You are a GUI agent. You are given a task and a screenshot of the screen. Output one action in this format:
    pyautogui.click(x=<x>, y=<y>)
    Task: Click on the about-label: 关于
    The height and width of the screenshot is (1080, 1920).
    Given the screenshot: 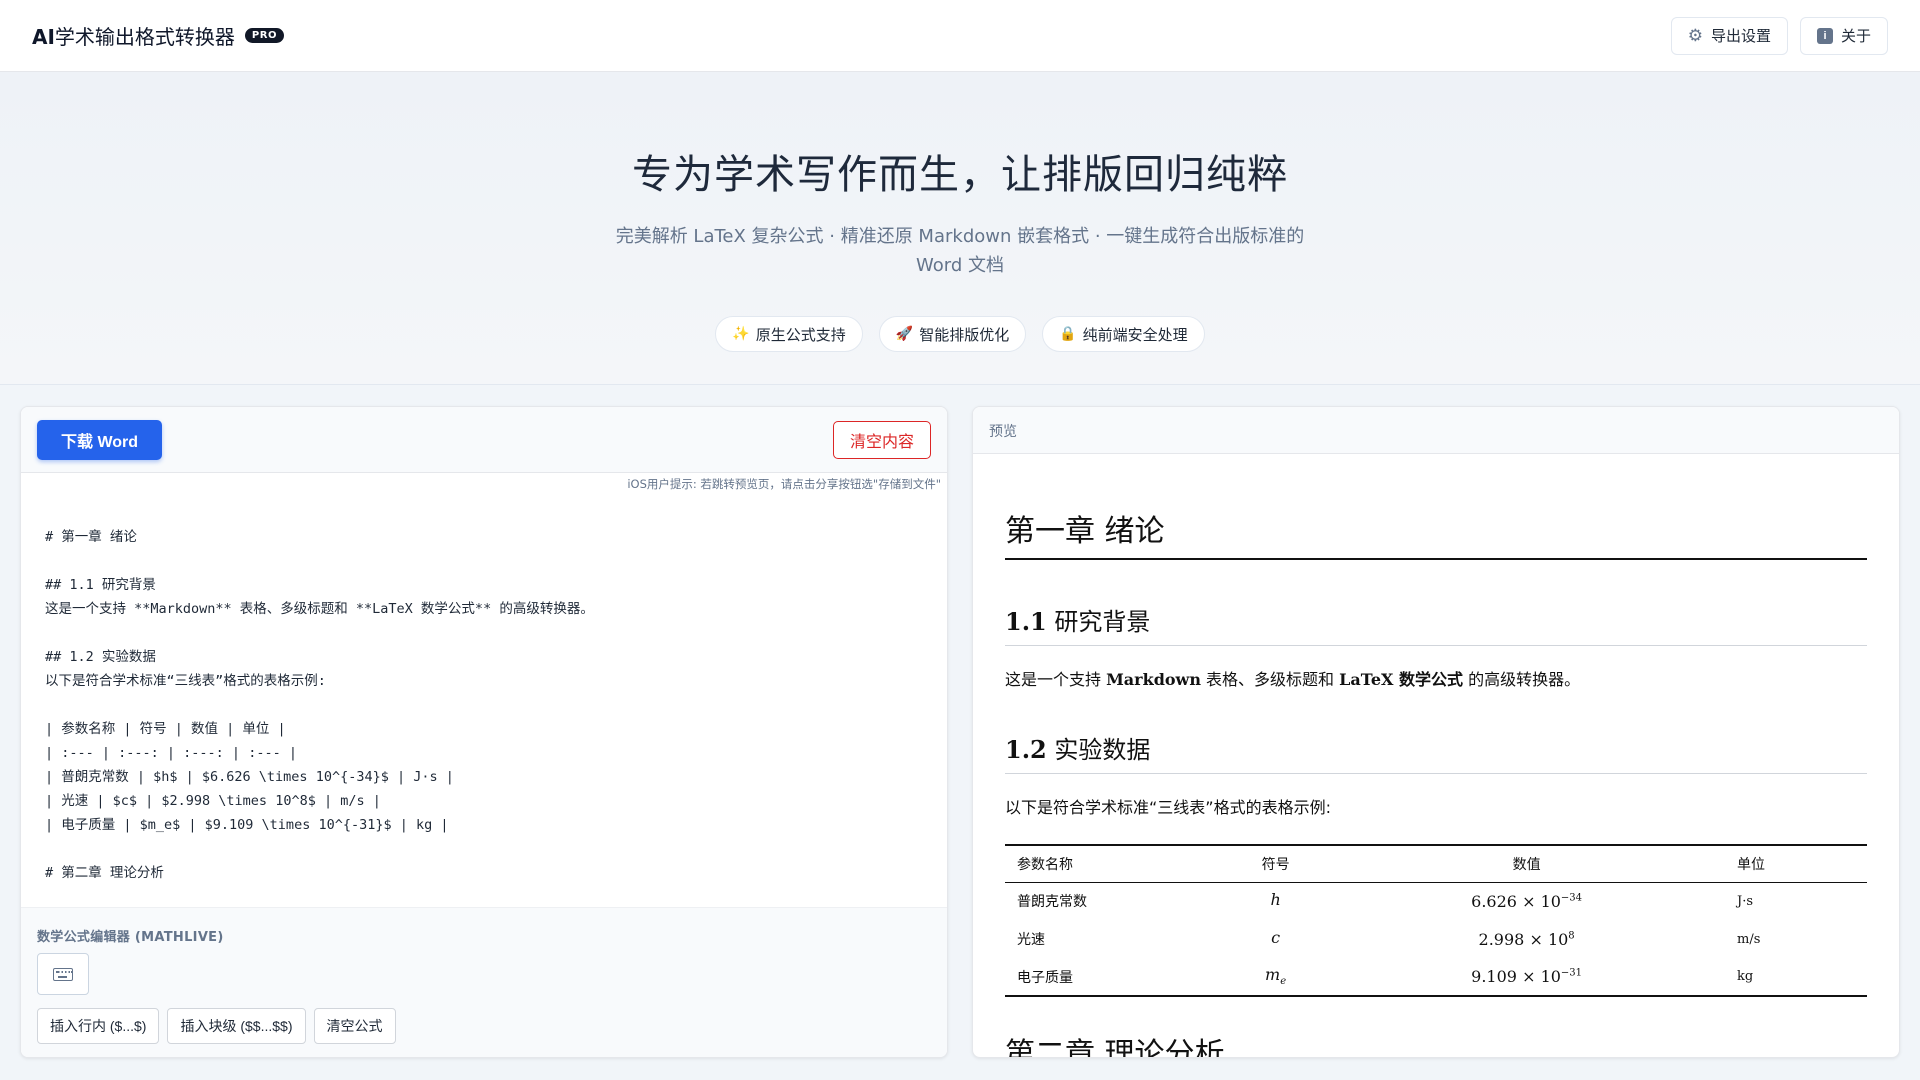 What is the action you would take?
    pyautogui.click(x=1855, y=36)
    